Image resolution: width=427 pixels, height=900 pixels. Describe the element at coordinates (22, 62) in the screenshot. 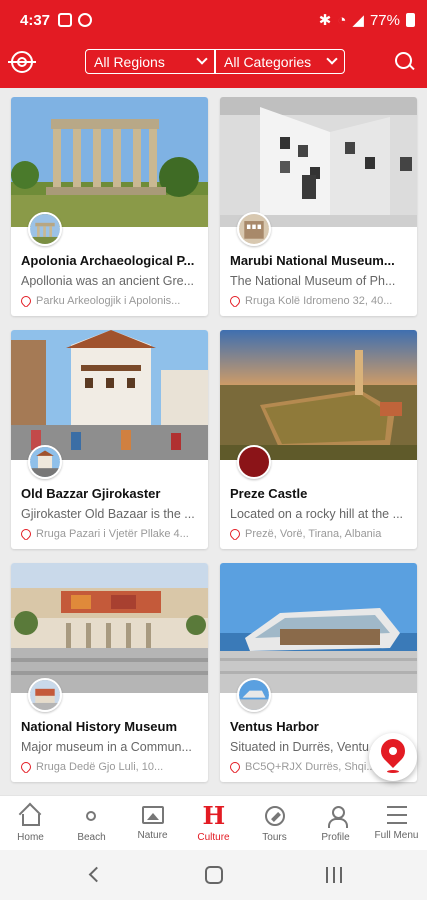

I see `locate-icon` at that location.